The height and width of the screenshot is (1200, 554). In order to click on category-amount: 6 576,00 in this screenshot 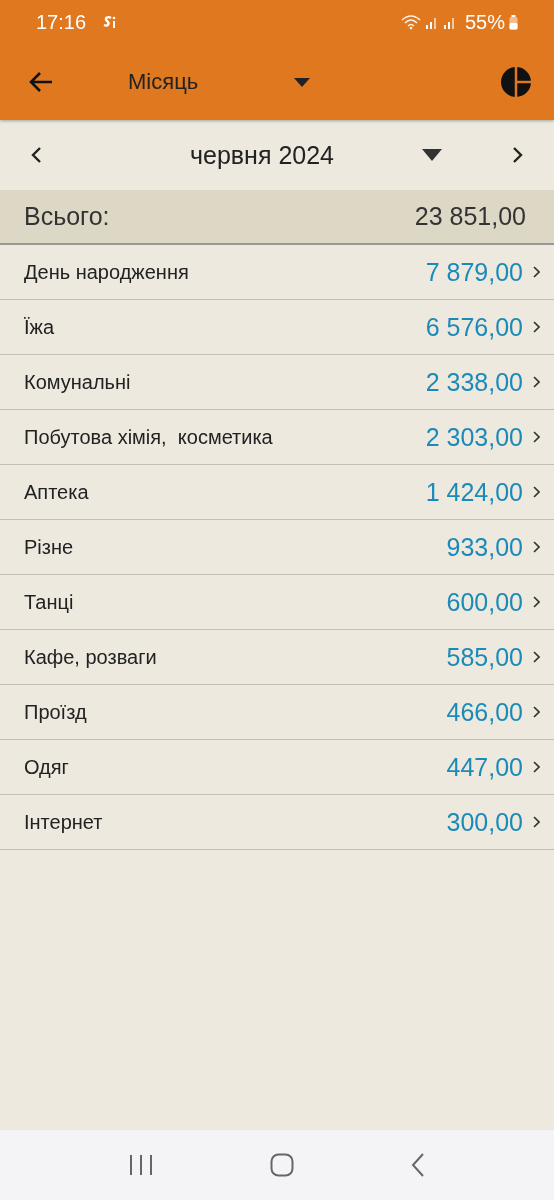, I will do `click(474, 327)`.